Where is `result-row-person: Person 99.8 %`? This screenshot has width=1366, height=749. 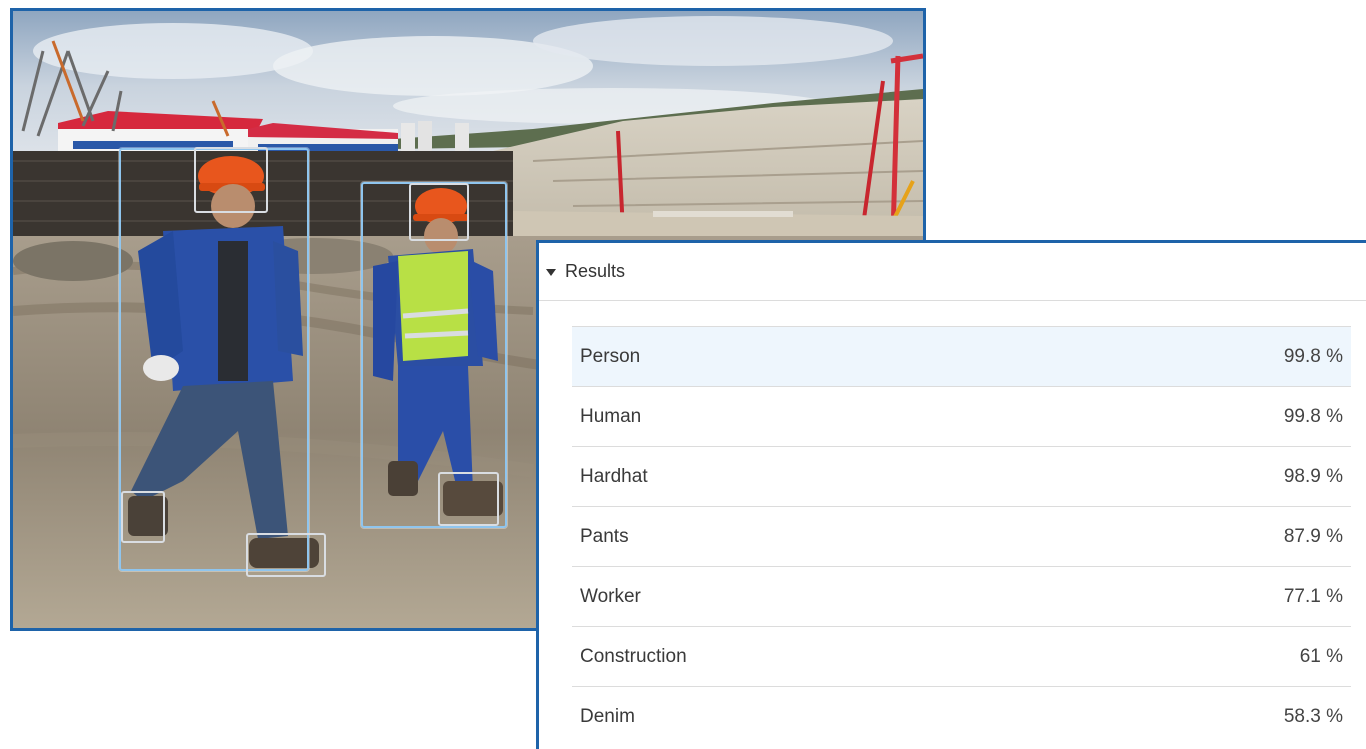
result-row-person: Person 99.8 % is located at coordinates (961, 356).